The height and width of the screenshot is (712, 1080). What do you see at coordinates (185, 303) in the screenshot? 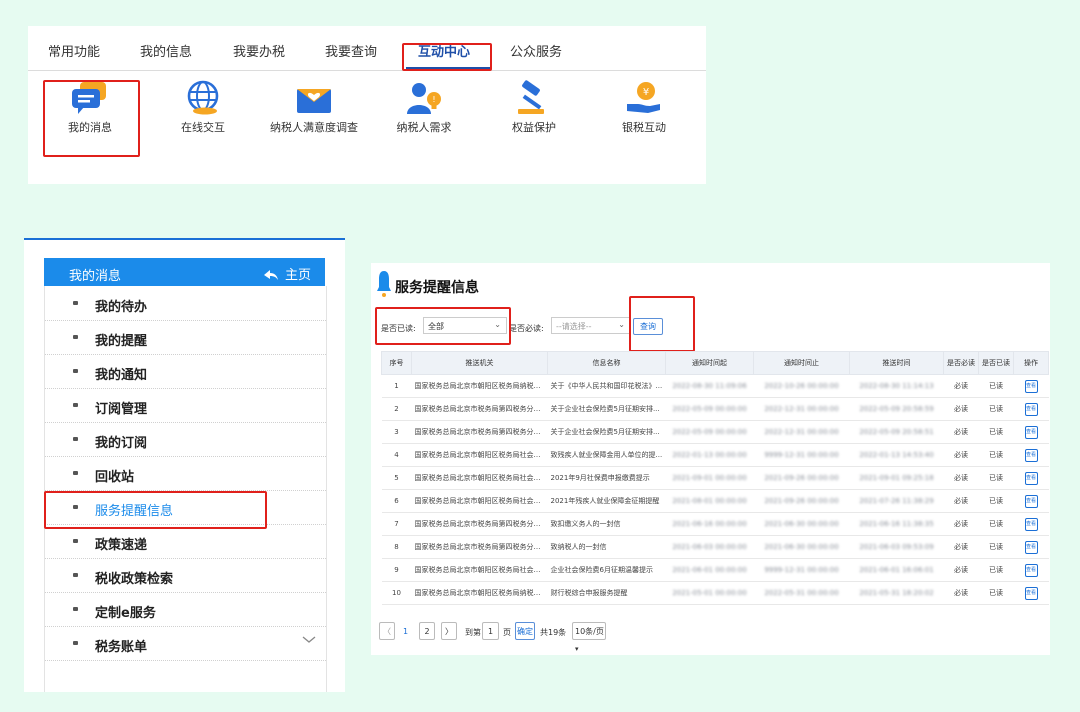
I see `sidebar-item-todo: 我的待办` at bounding box center [185, 303].